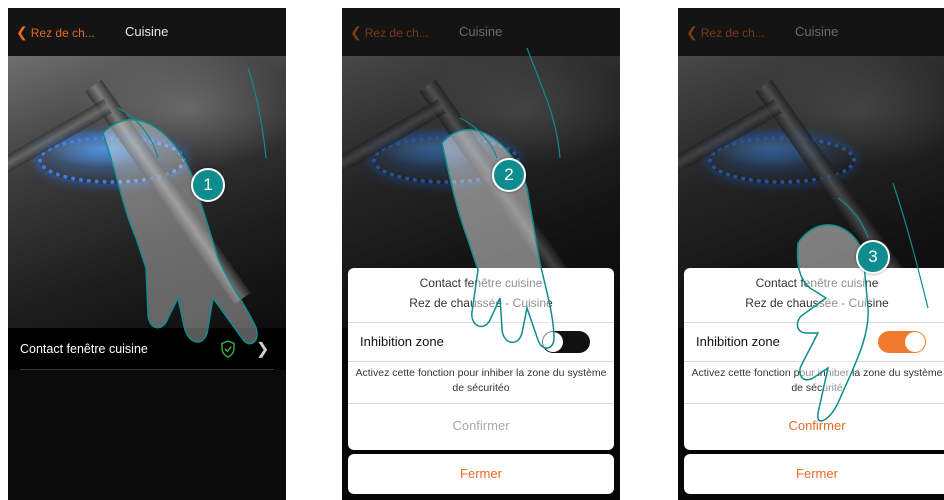 The height and width of the screenshot is (500, 944). I want to click on device-label: Contact fenêtre cuisine, so click(84, 349).